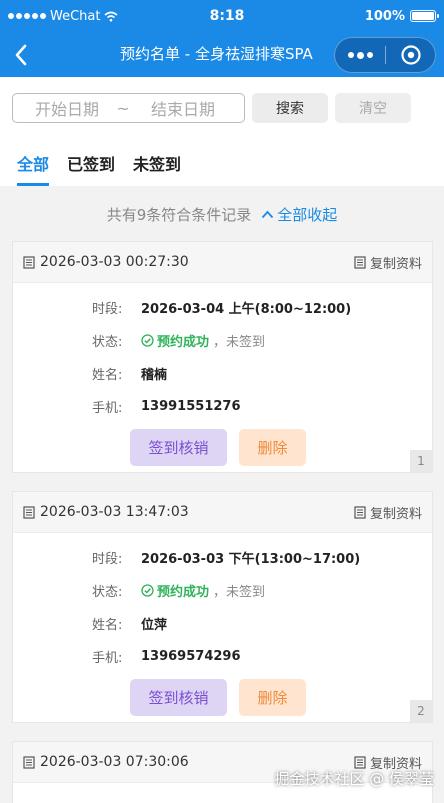  What do you see at coordinates (360, 55) in the screenshot?
I see `more-menu-button` at bounding box center [360, 55].